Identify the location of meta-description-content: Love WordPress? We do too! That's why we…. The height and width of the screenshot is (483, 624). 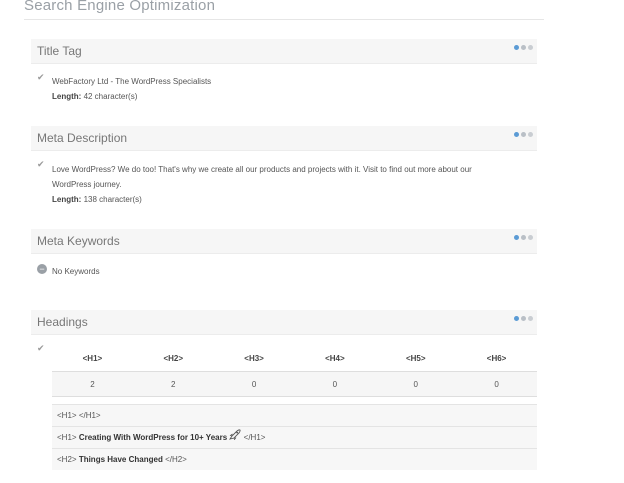
(262, 184).